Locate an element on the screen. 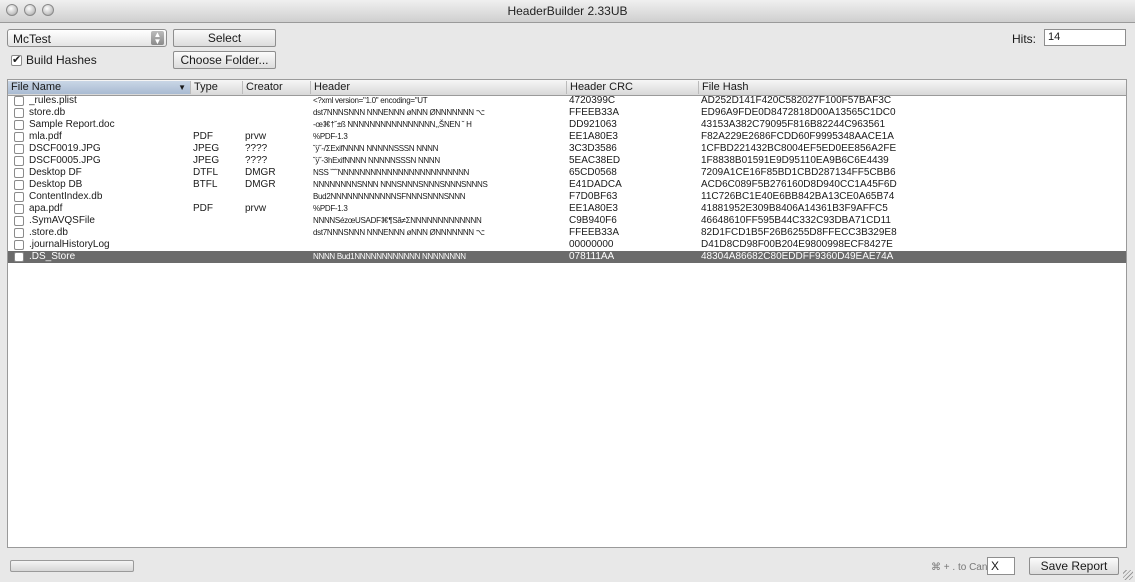  project-select-value: McTest is located at coordinates (32, 39).